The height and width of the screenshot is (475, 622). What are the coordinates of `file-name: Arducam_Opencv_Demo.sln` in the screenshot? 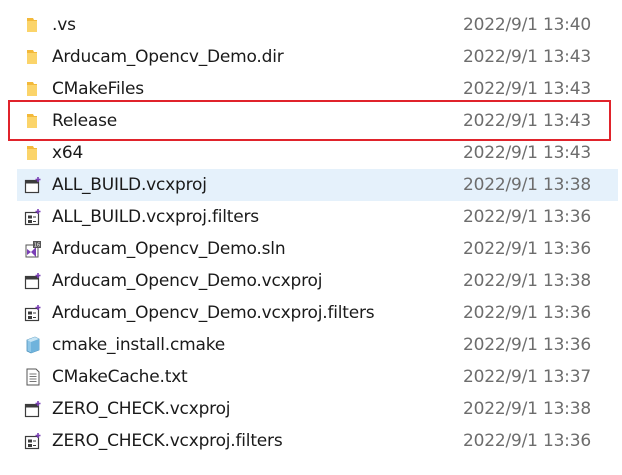 It's located at (169, 249).